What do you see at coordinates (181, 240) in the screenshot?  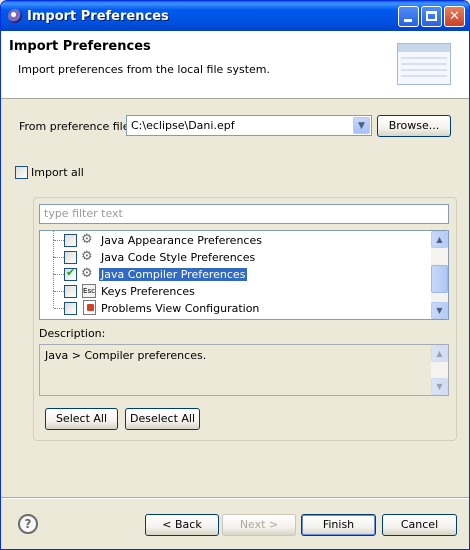 I see `tree-item-label: Java Appearance Preferences` at bounding box center [181, 240].